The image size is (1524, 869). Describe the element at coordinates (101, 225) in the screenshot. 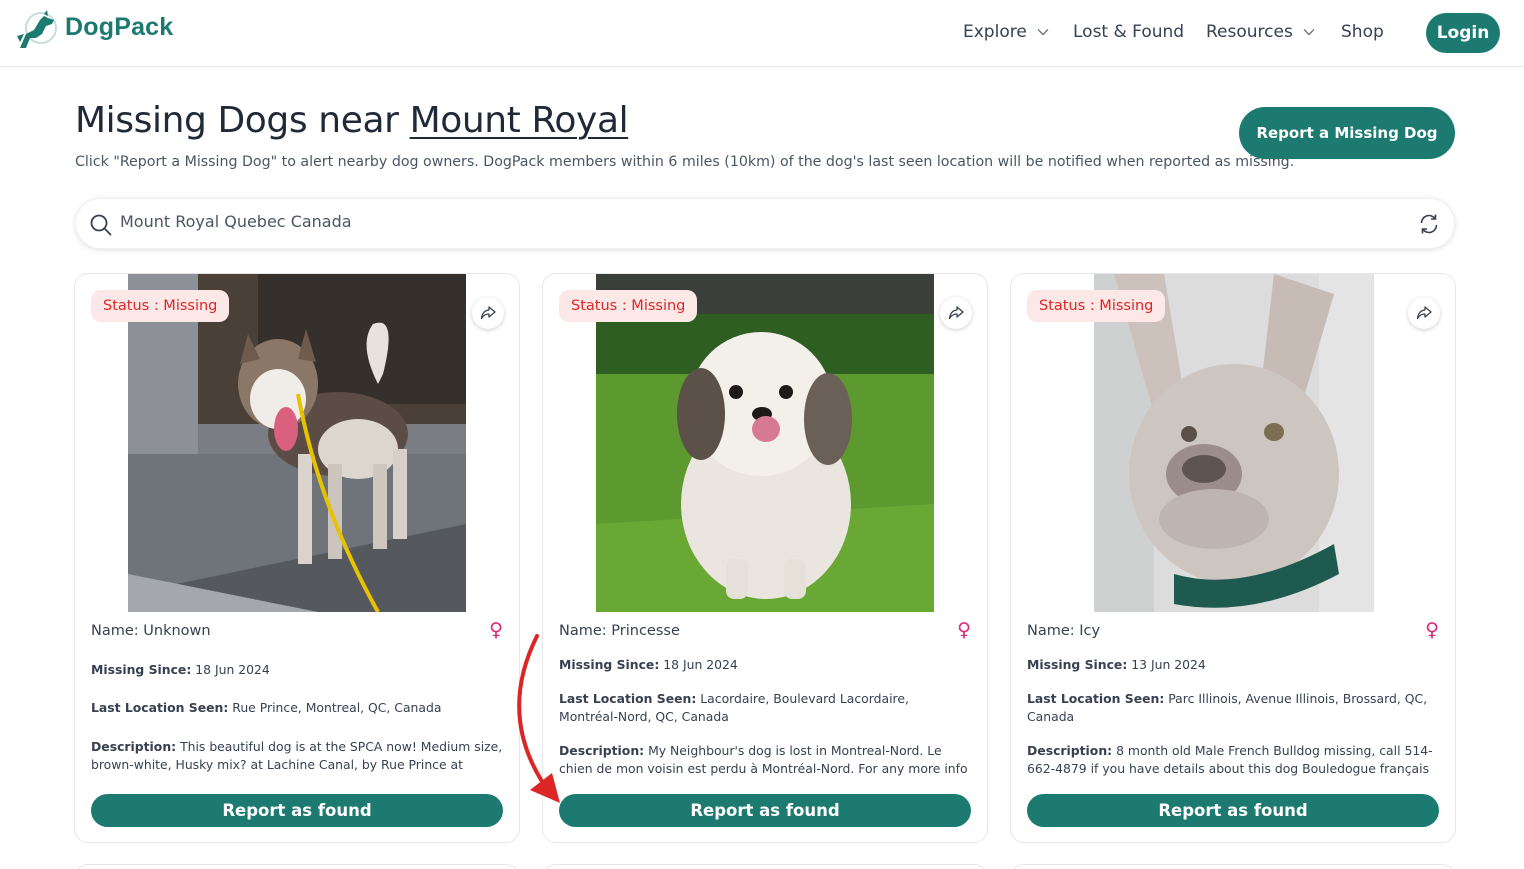

I see `search-icon` at that location.